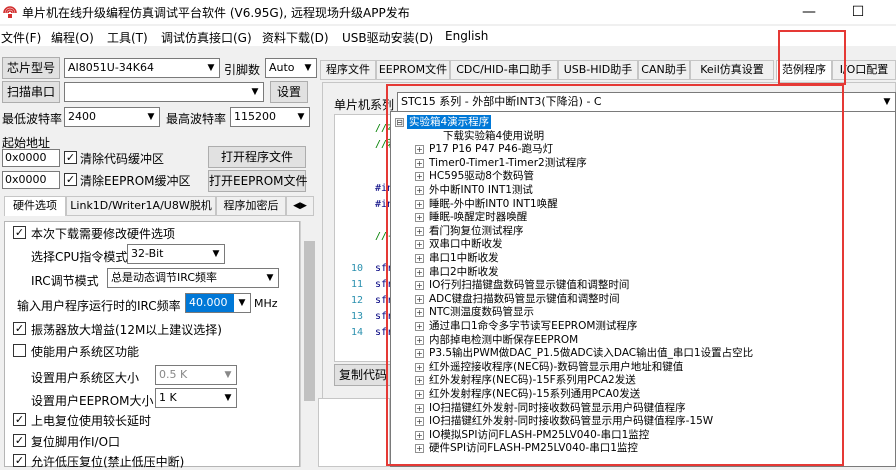 This screenshot has height=470, width=896. Describe the element at coordinates (257, 157) in the screenshot. I see `open-program-file-button: 打开程序文件` at that location.